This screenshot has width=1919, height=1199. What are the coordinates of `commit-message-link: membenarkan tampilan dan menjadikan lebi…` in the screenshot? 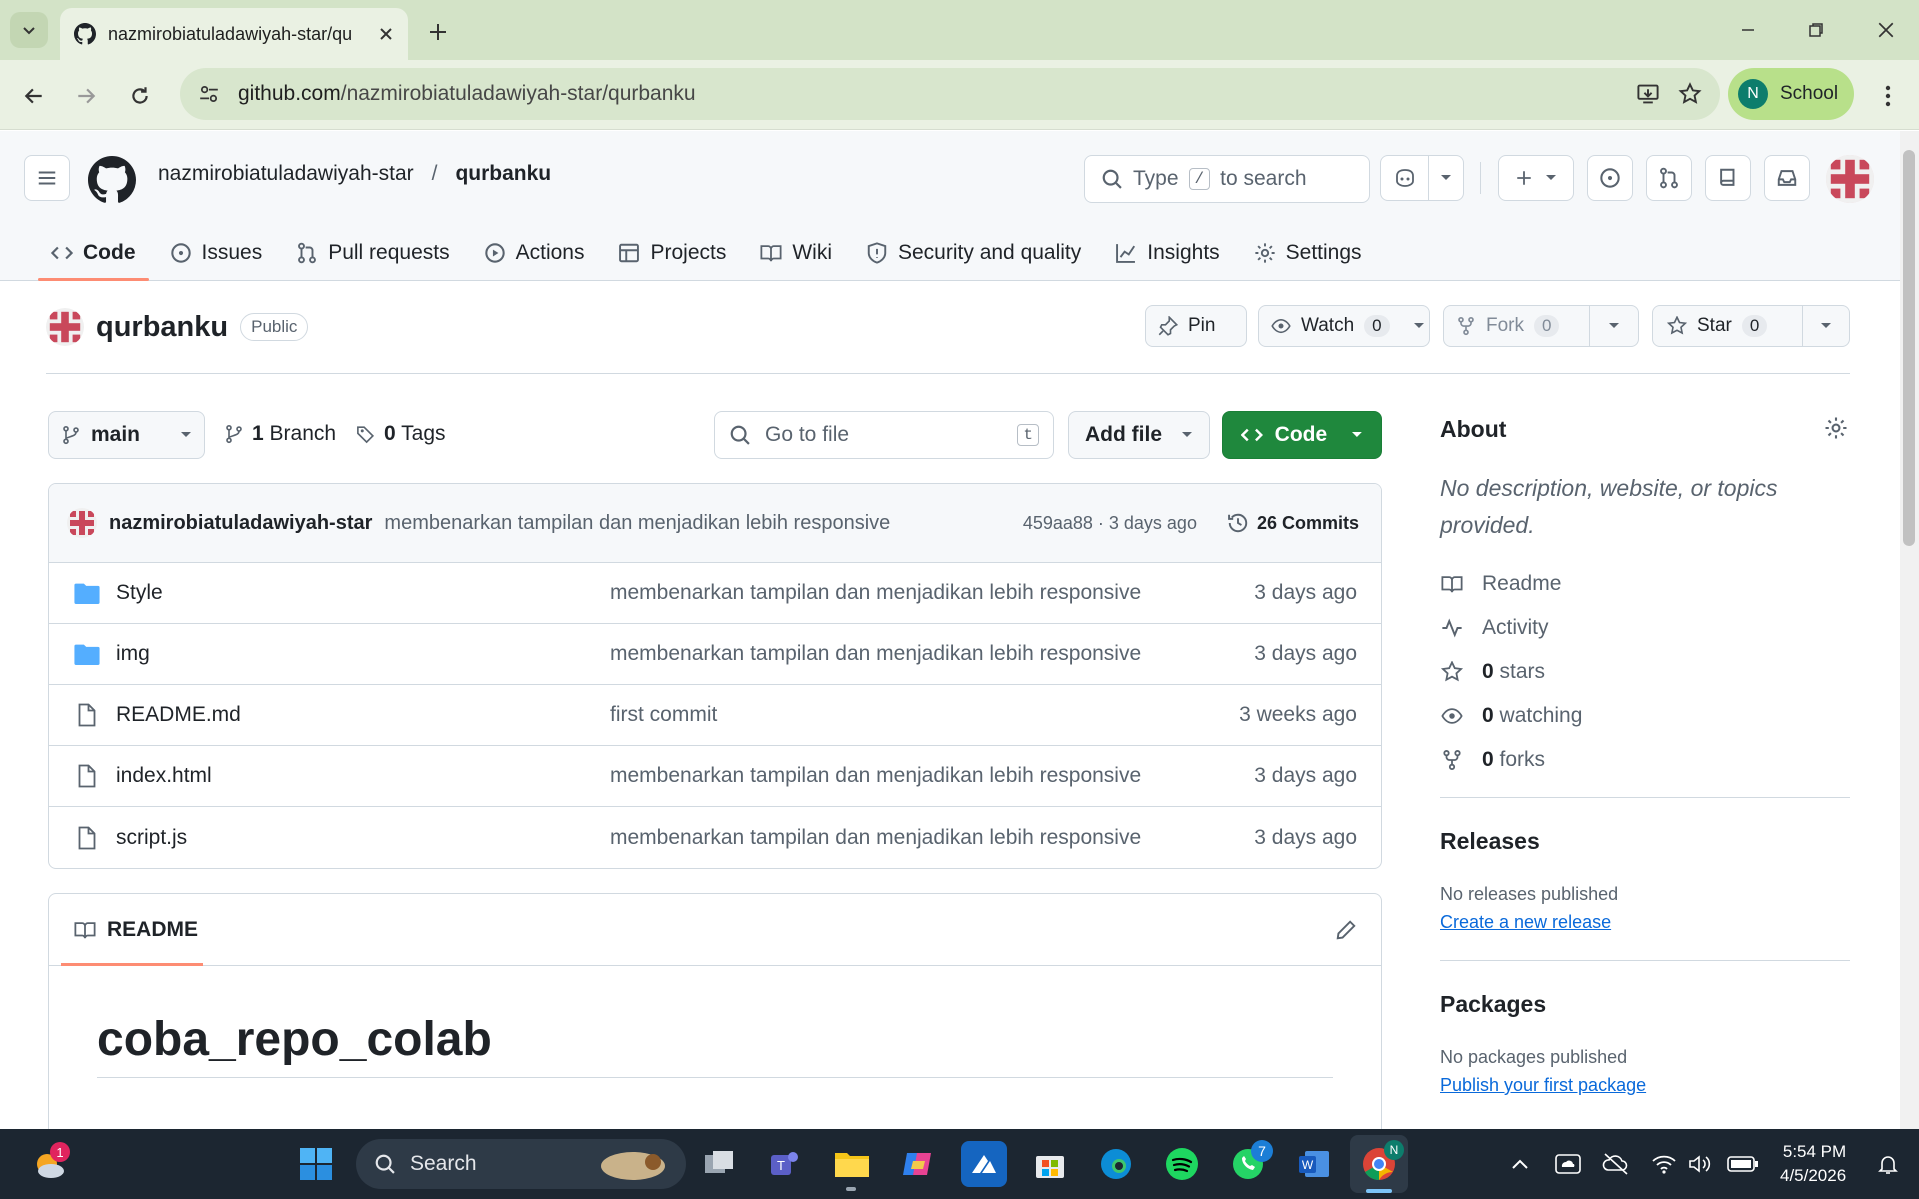 It's located at (697, 523).